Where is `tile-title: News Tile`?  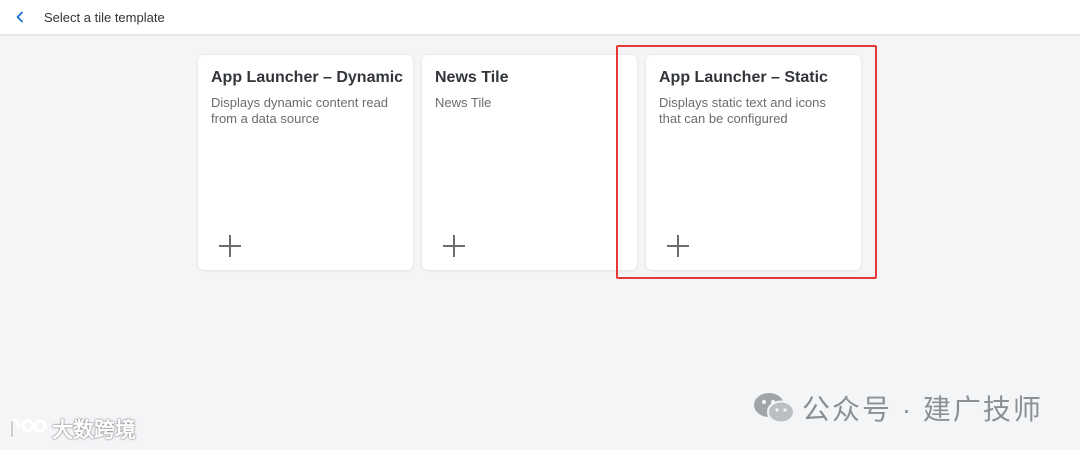 tile-title: News Tile is located at coordinates (472, 77).